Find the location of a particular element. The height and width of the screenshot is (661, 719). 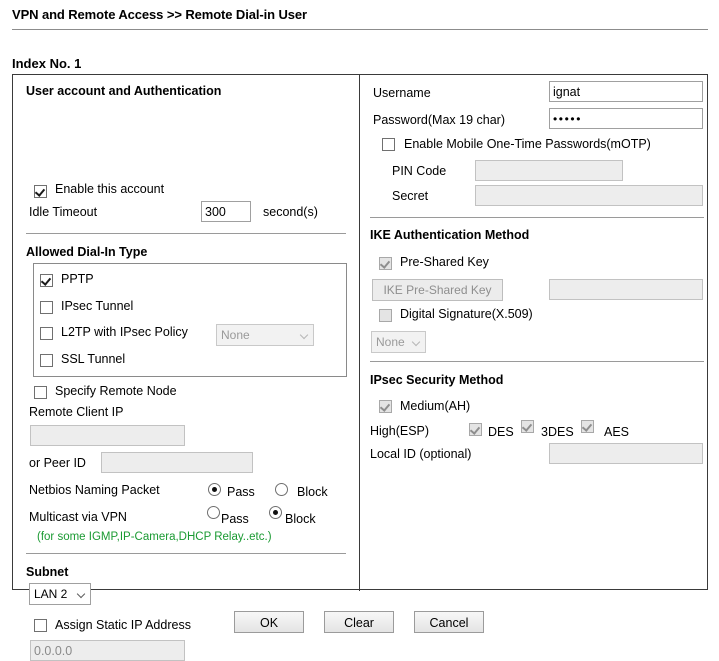

aes-checkbox is located at coordinates (587, 426).